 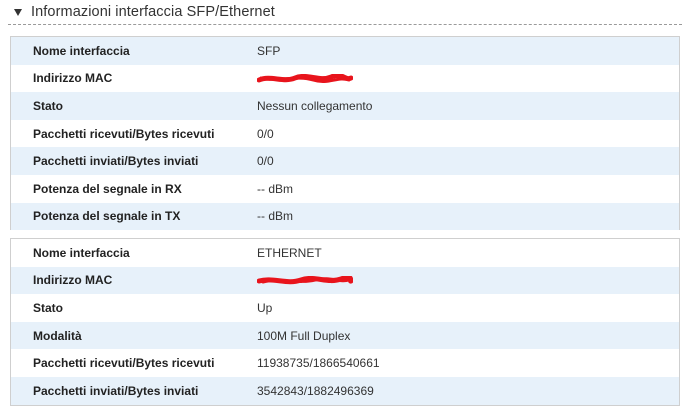 I want to click on table-row: Stato Nessun collegamento, so click(x=345, y=106).